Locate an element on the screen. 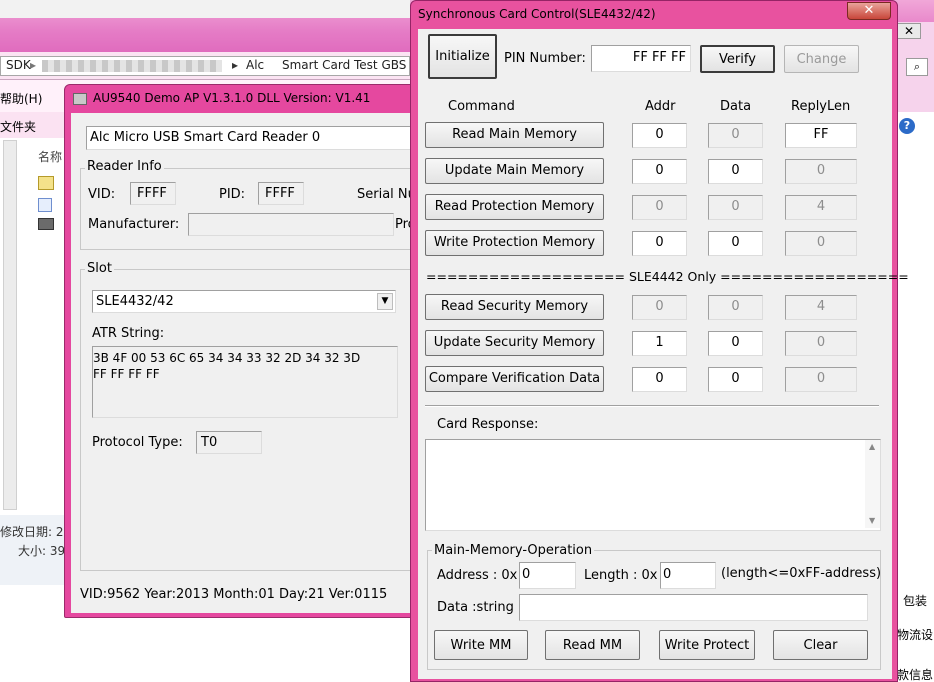  write-mm-button: Write MM is located at coordinates (481, 645).